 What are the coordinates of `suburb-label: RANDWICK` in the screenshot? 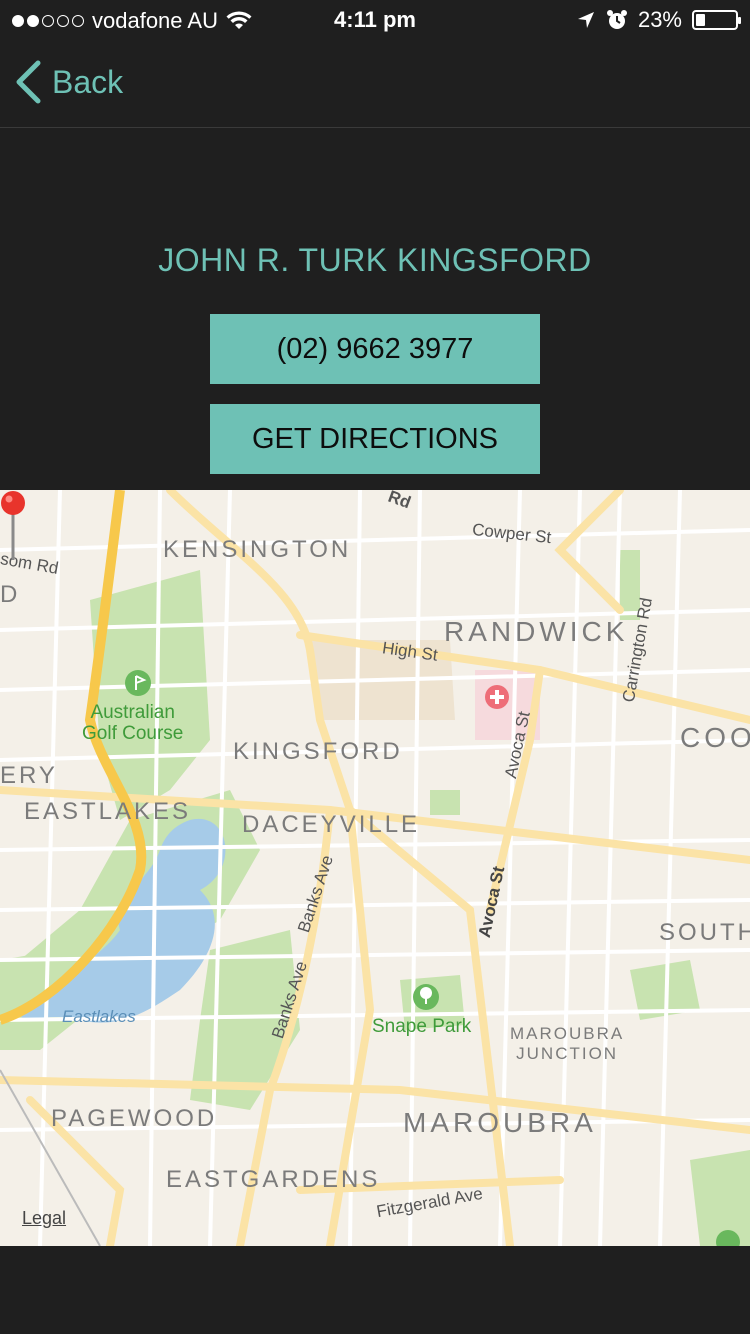 It's located at (536, 631).